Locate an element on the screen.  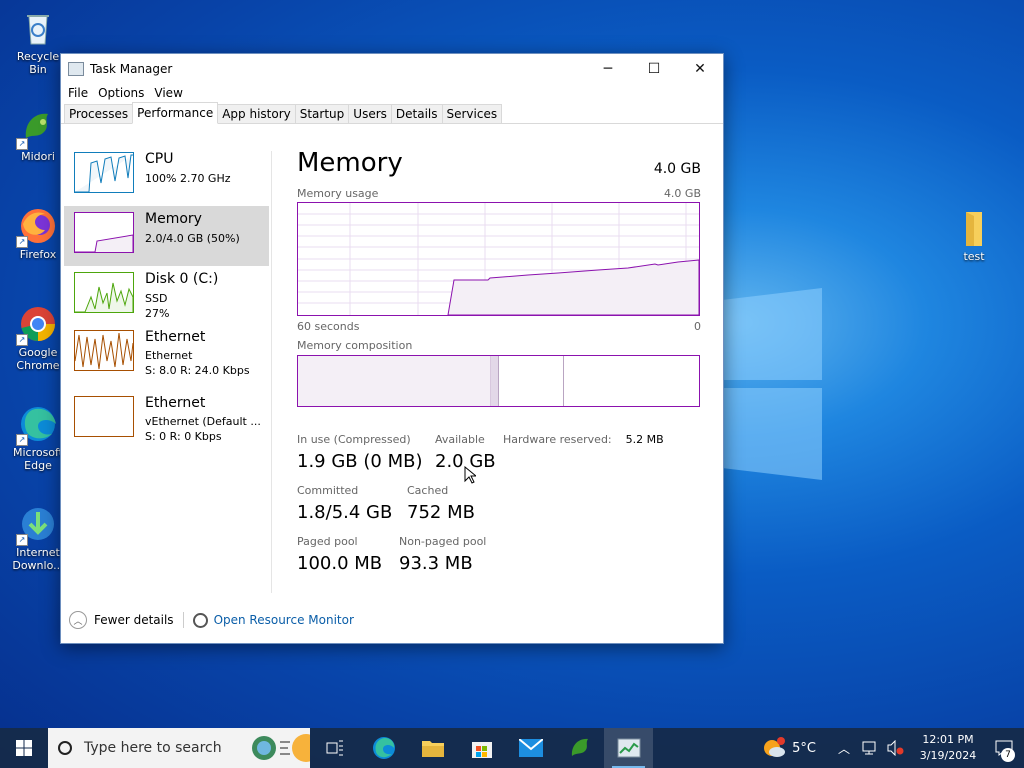
stat-value: 1.9 GB (0 MB) is located at coordinates (360, 461).